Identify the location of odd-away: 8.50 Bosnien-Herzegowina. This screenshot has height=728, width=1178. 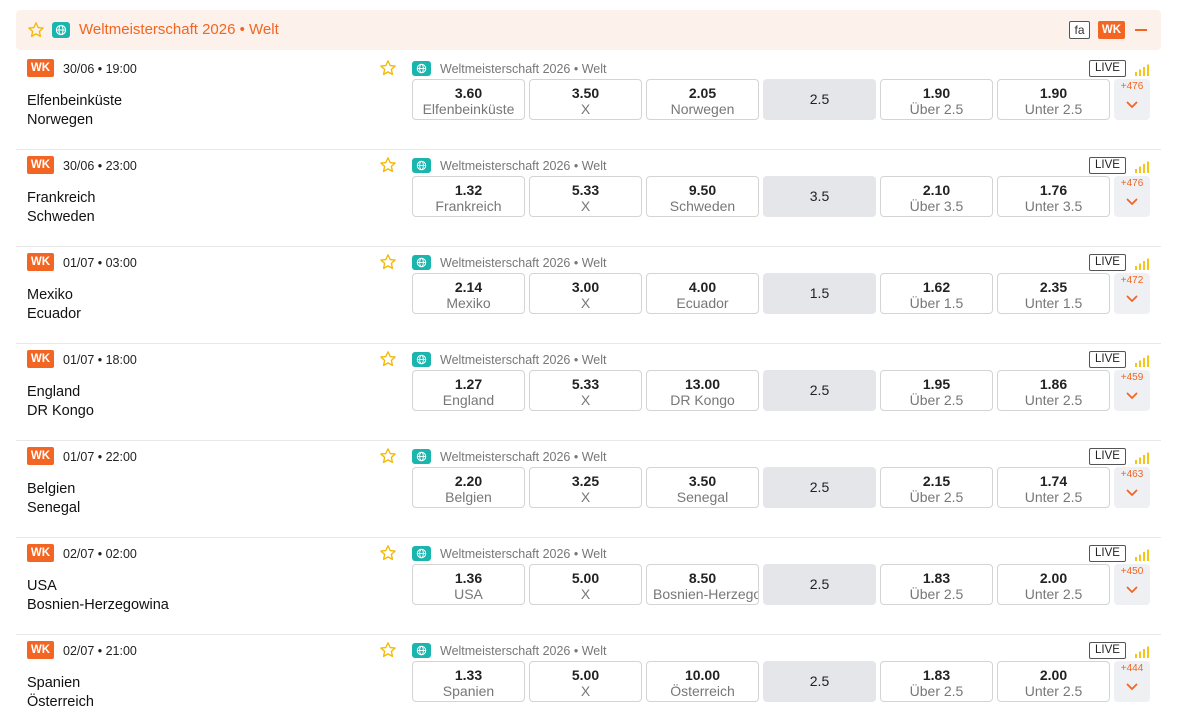
(702, 584).